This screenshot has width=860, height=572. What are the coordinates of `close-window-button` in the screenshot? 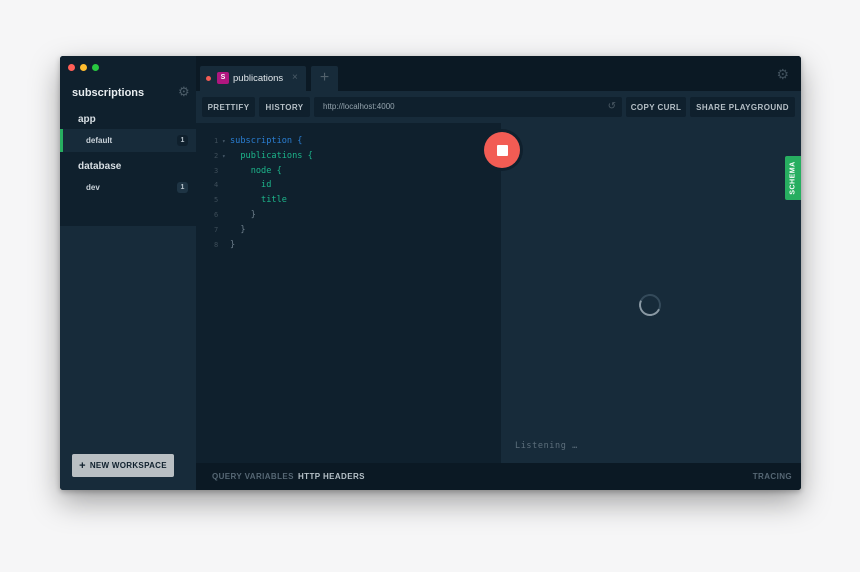 It's located at (71, 67).